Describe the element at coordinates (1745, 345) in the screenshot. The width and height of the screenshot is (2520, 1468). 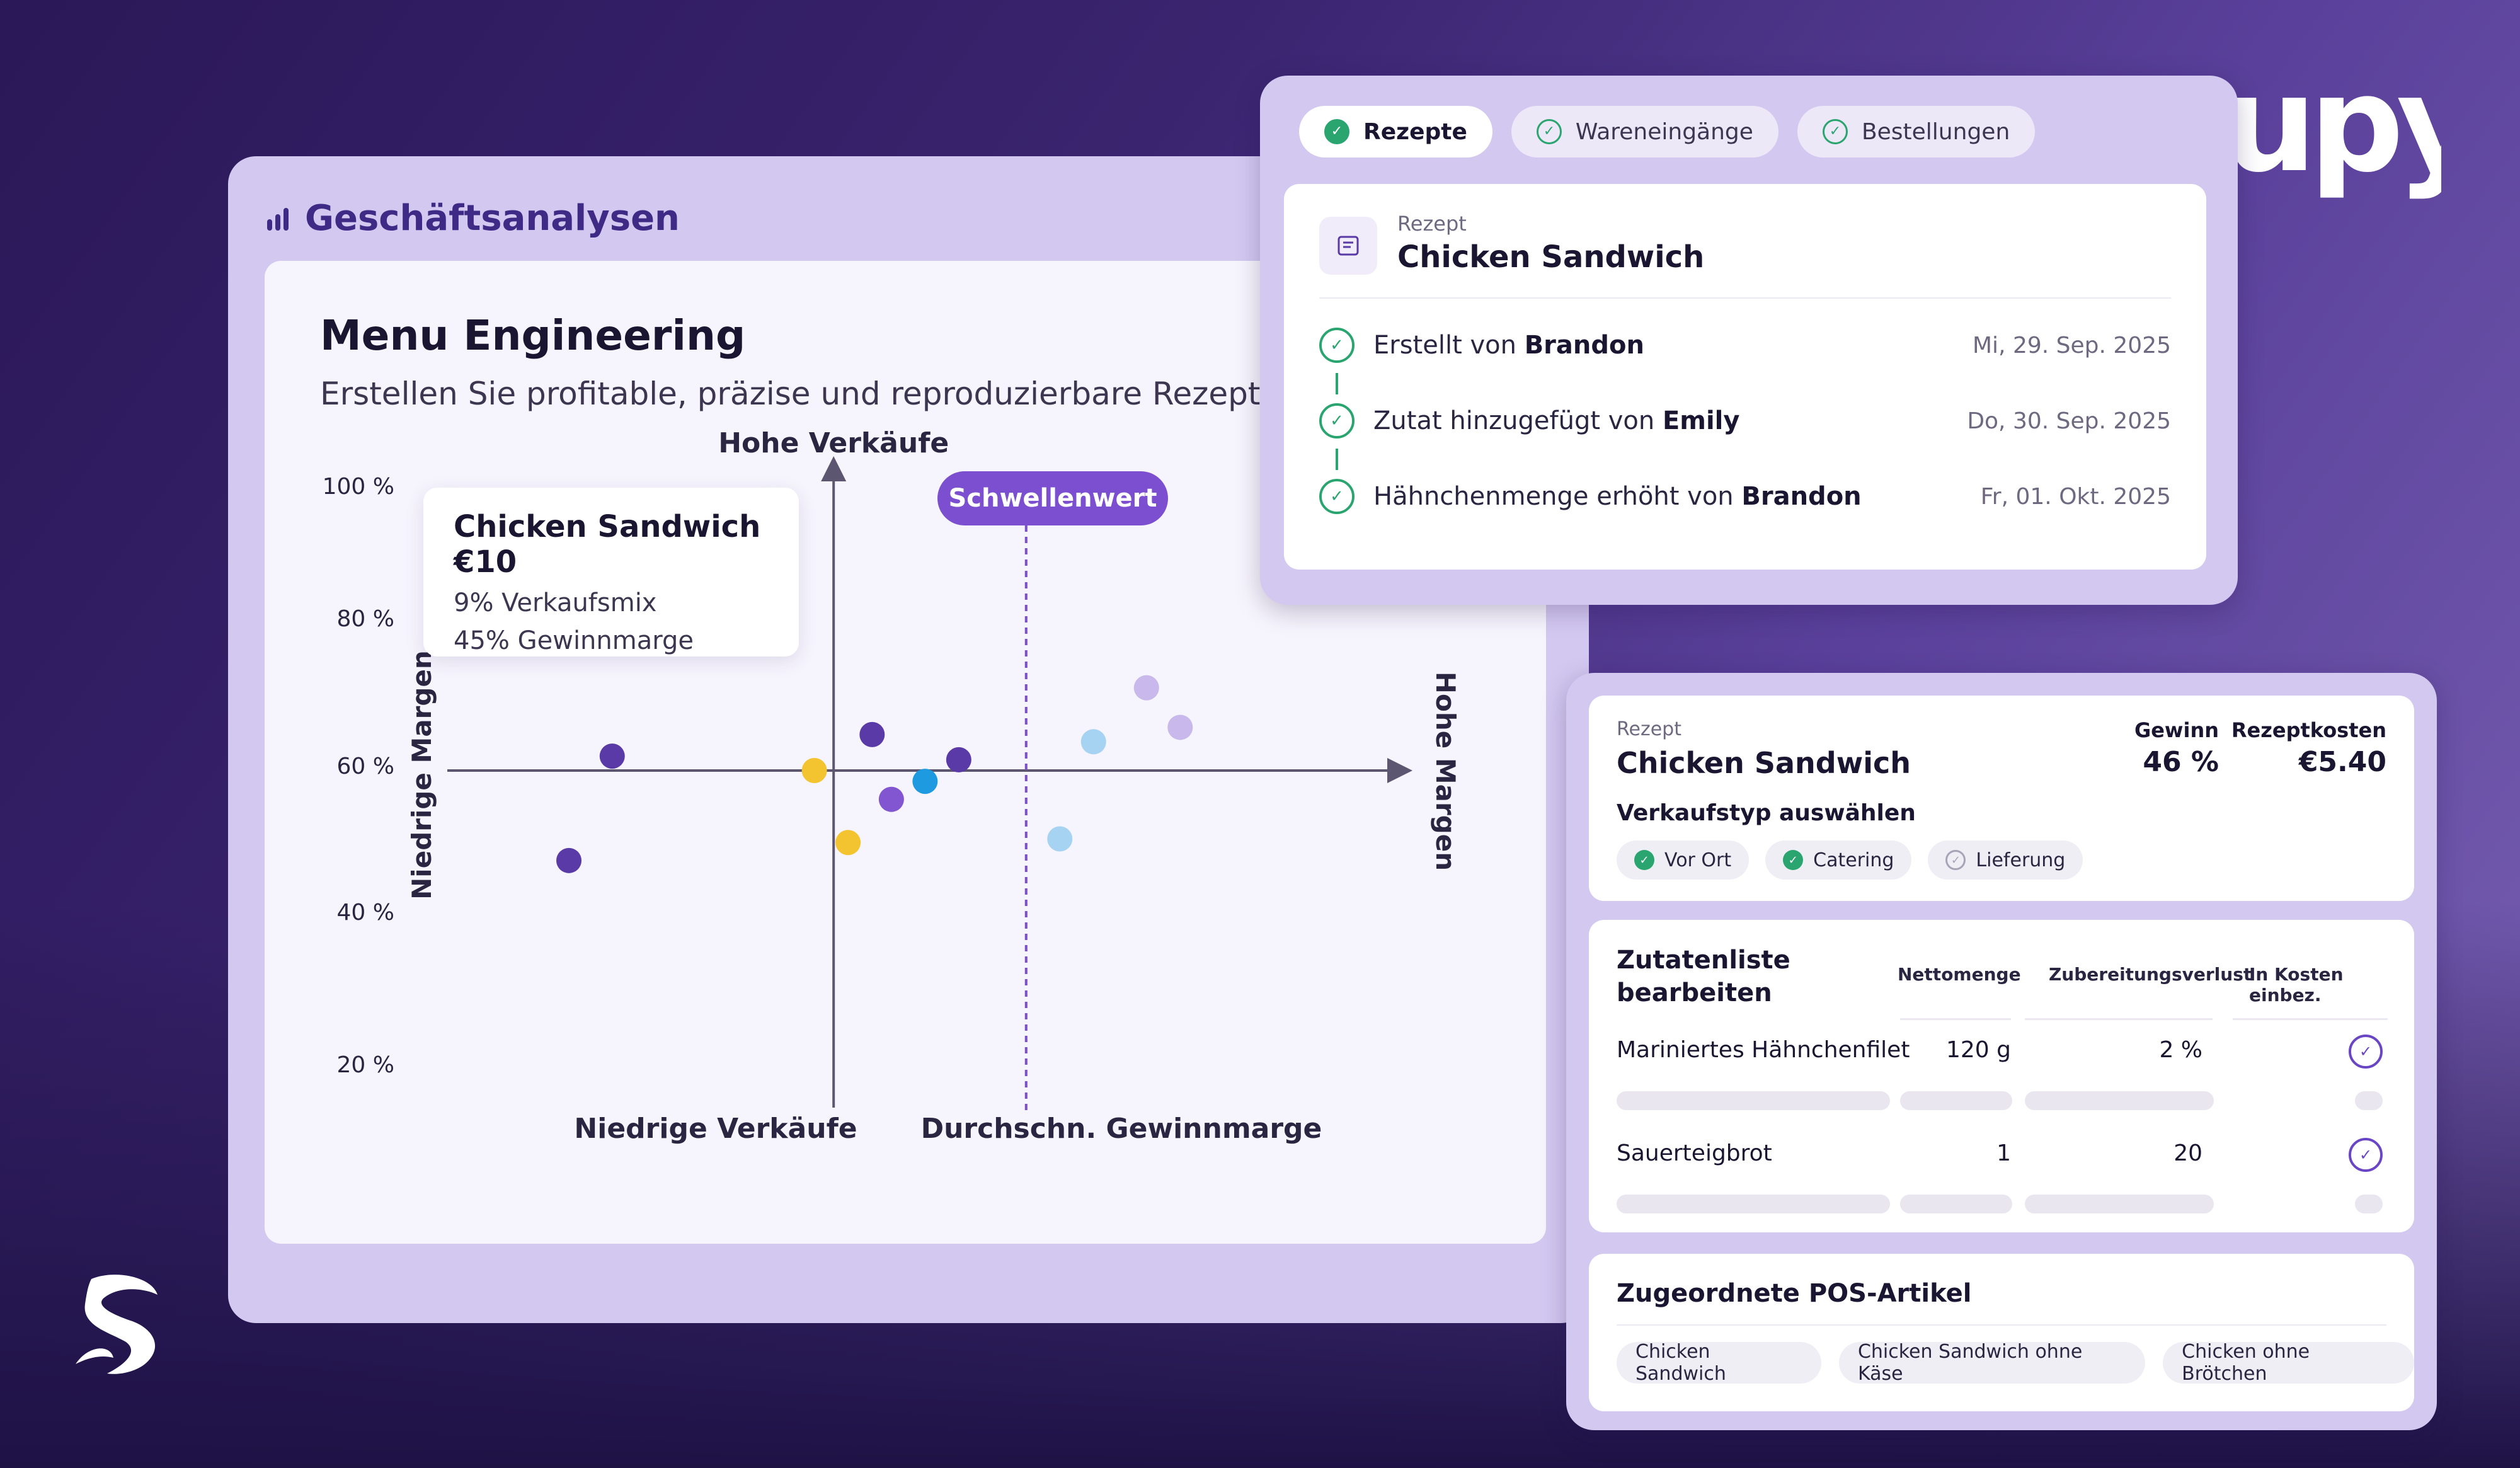
I see `history-event: ✓ Erstellt von Brandon Mi, 29. Sep. 2025` at that location.